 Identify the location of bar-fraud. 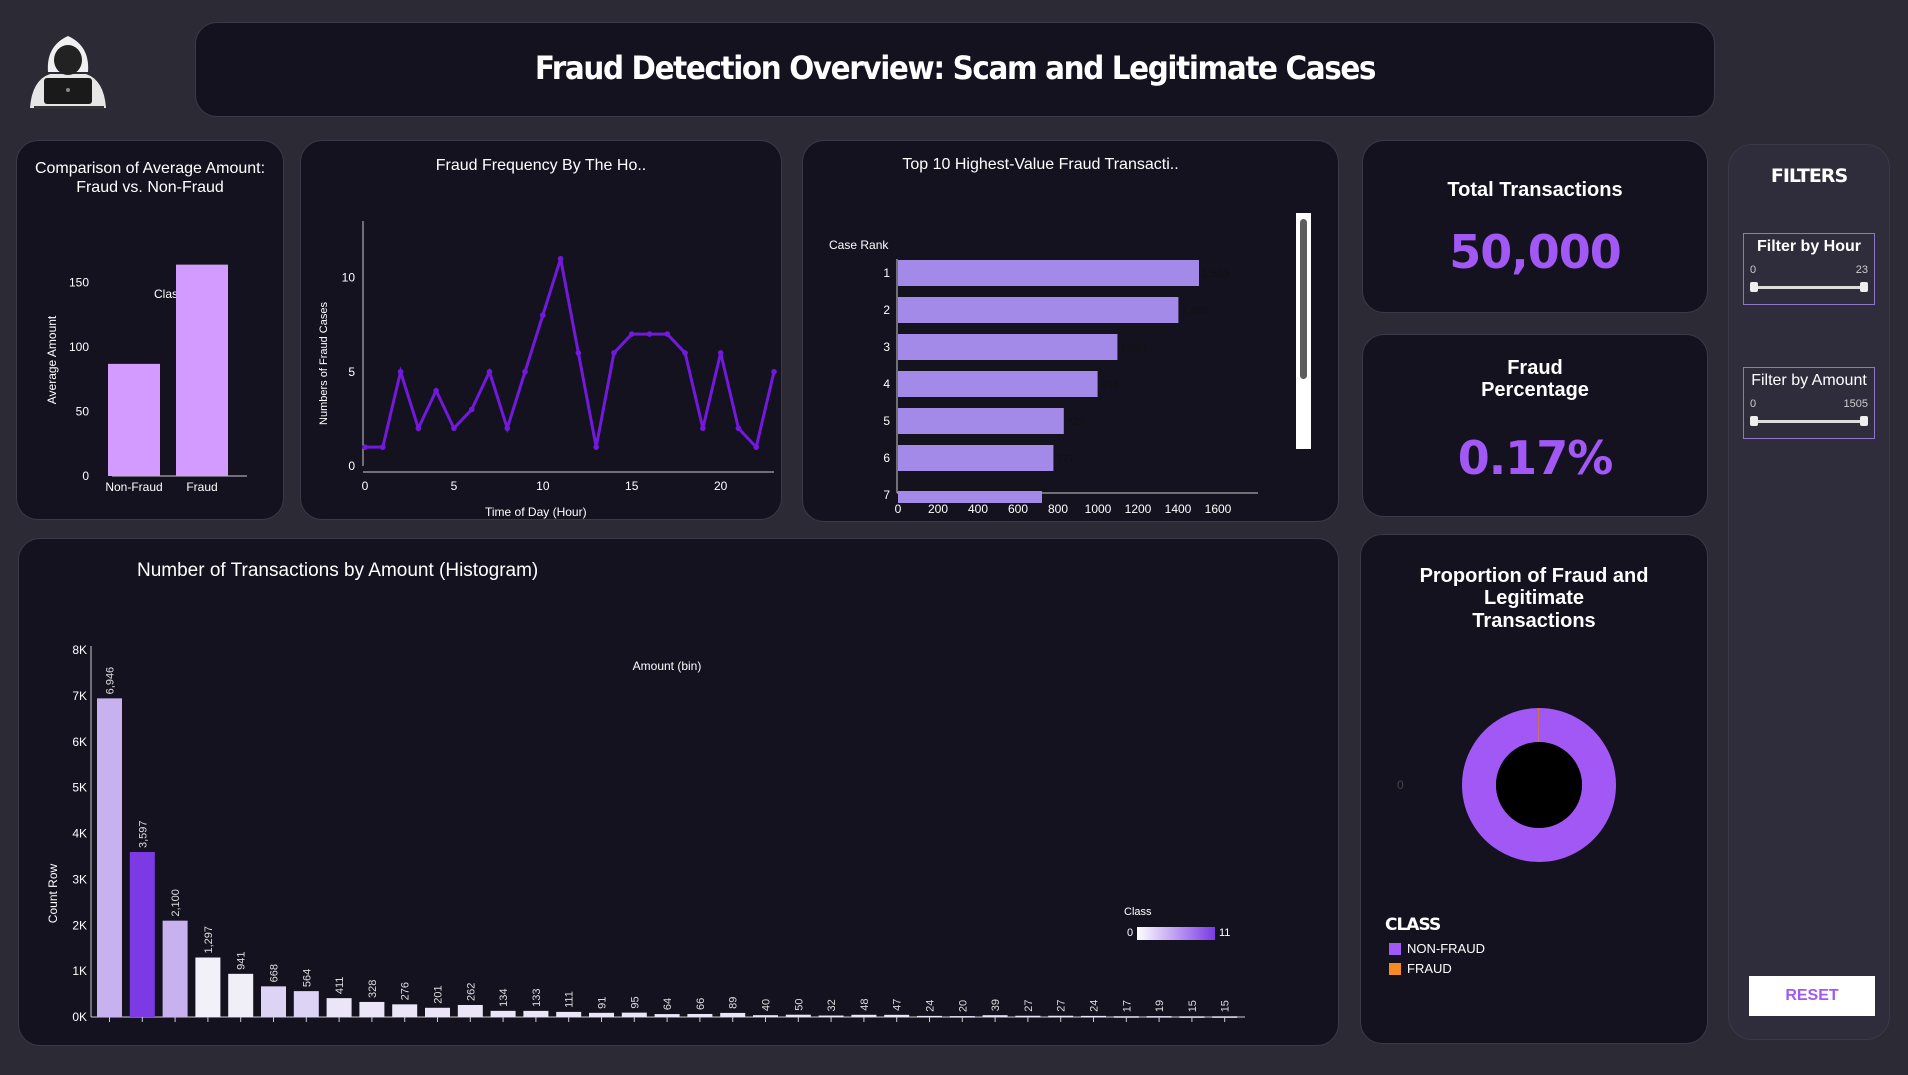
(202, 370).